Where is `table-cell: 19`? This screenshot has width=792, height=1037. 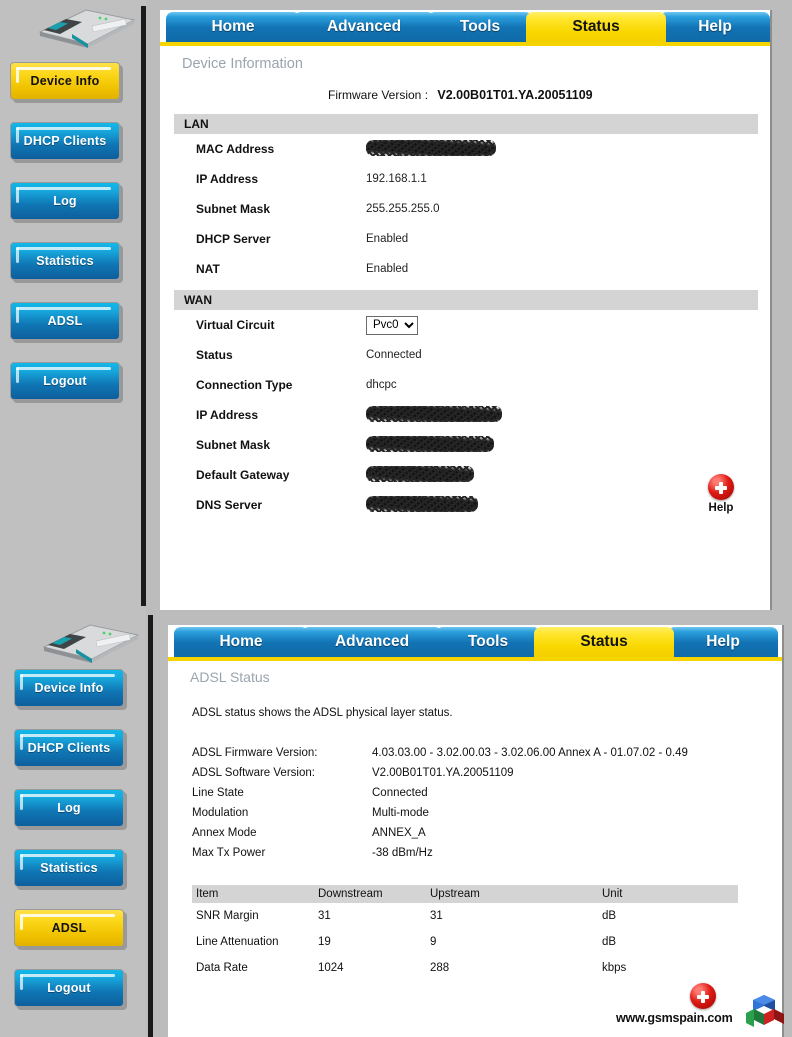 table-cell: 19 is located at coordinates (324, 942).